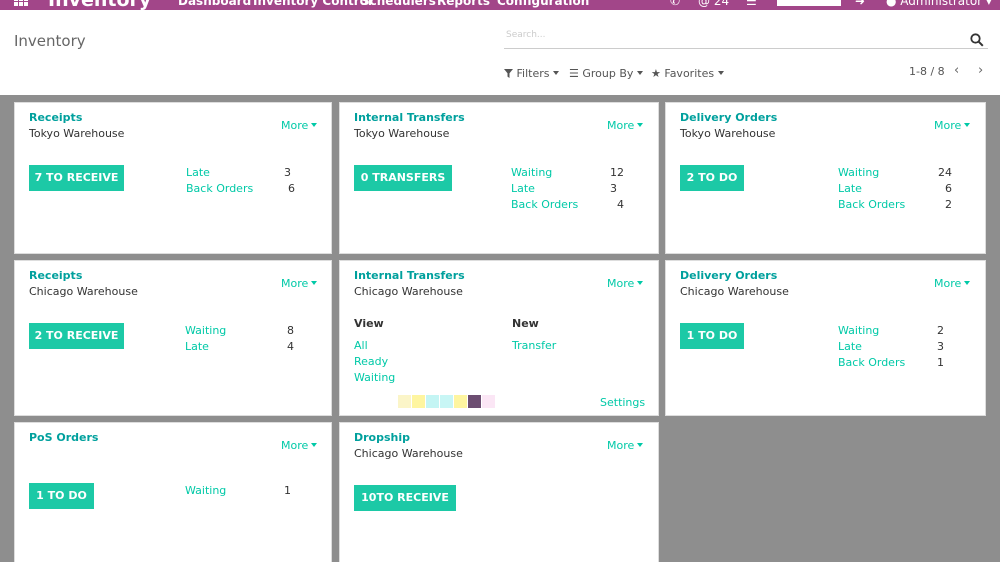 Image resolution: width=1000 pixels, height=562 pixels. Describe the element at coordinates (214, 4) in the screenshot. I see `menu-dashboard: Dashboard` at that location.